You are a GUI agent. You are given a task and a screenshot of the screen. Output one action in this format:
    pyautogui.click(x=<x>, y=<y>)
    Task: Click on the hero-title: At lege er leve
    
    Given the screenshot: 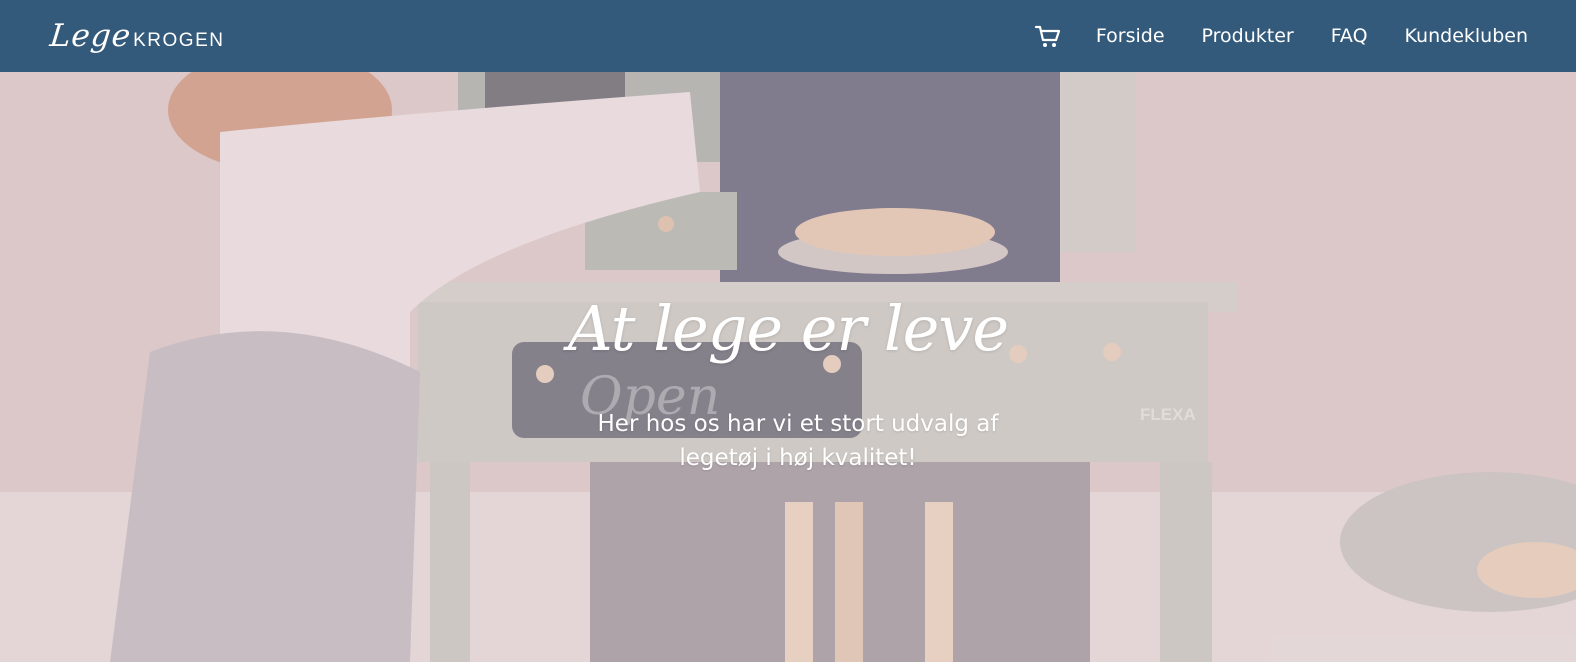 What is the action you would take?
    pyautogui.click(x=788, y=328)
    